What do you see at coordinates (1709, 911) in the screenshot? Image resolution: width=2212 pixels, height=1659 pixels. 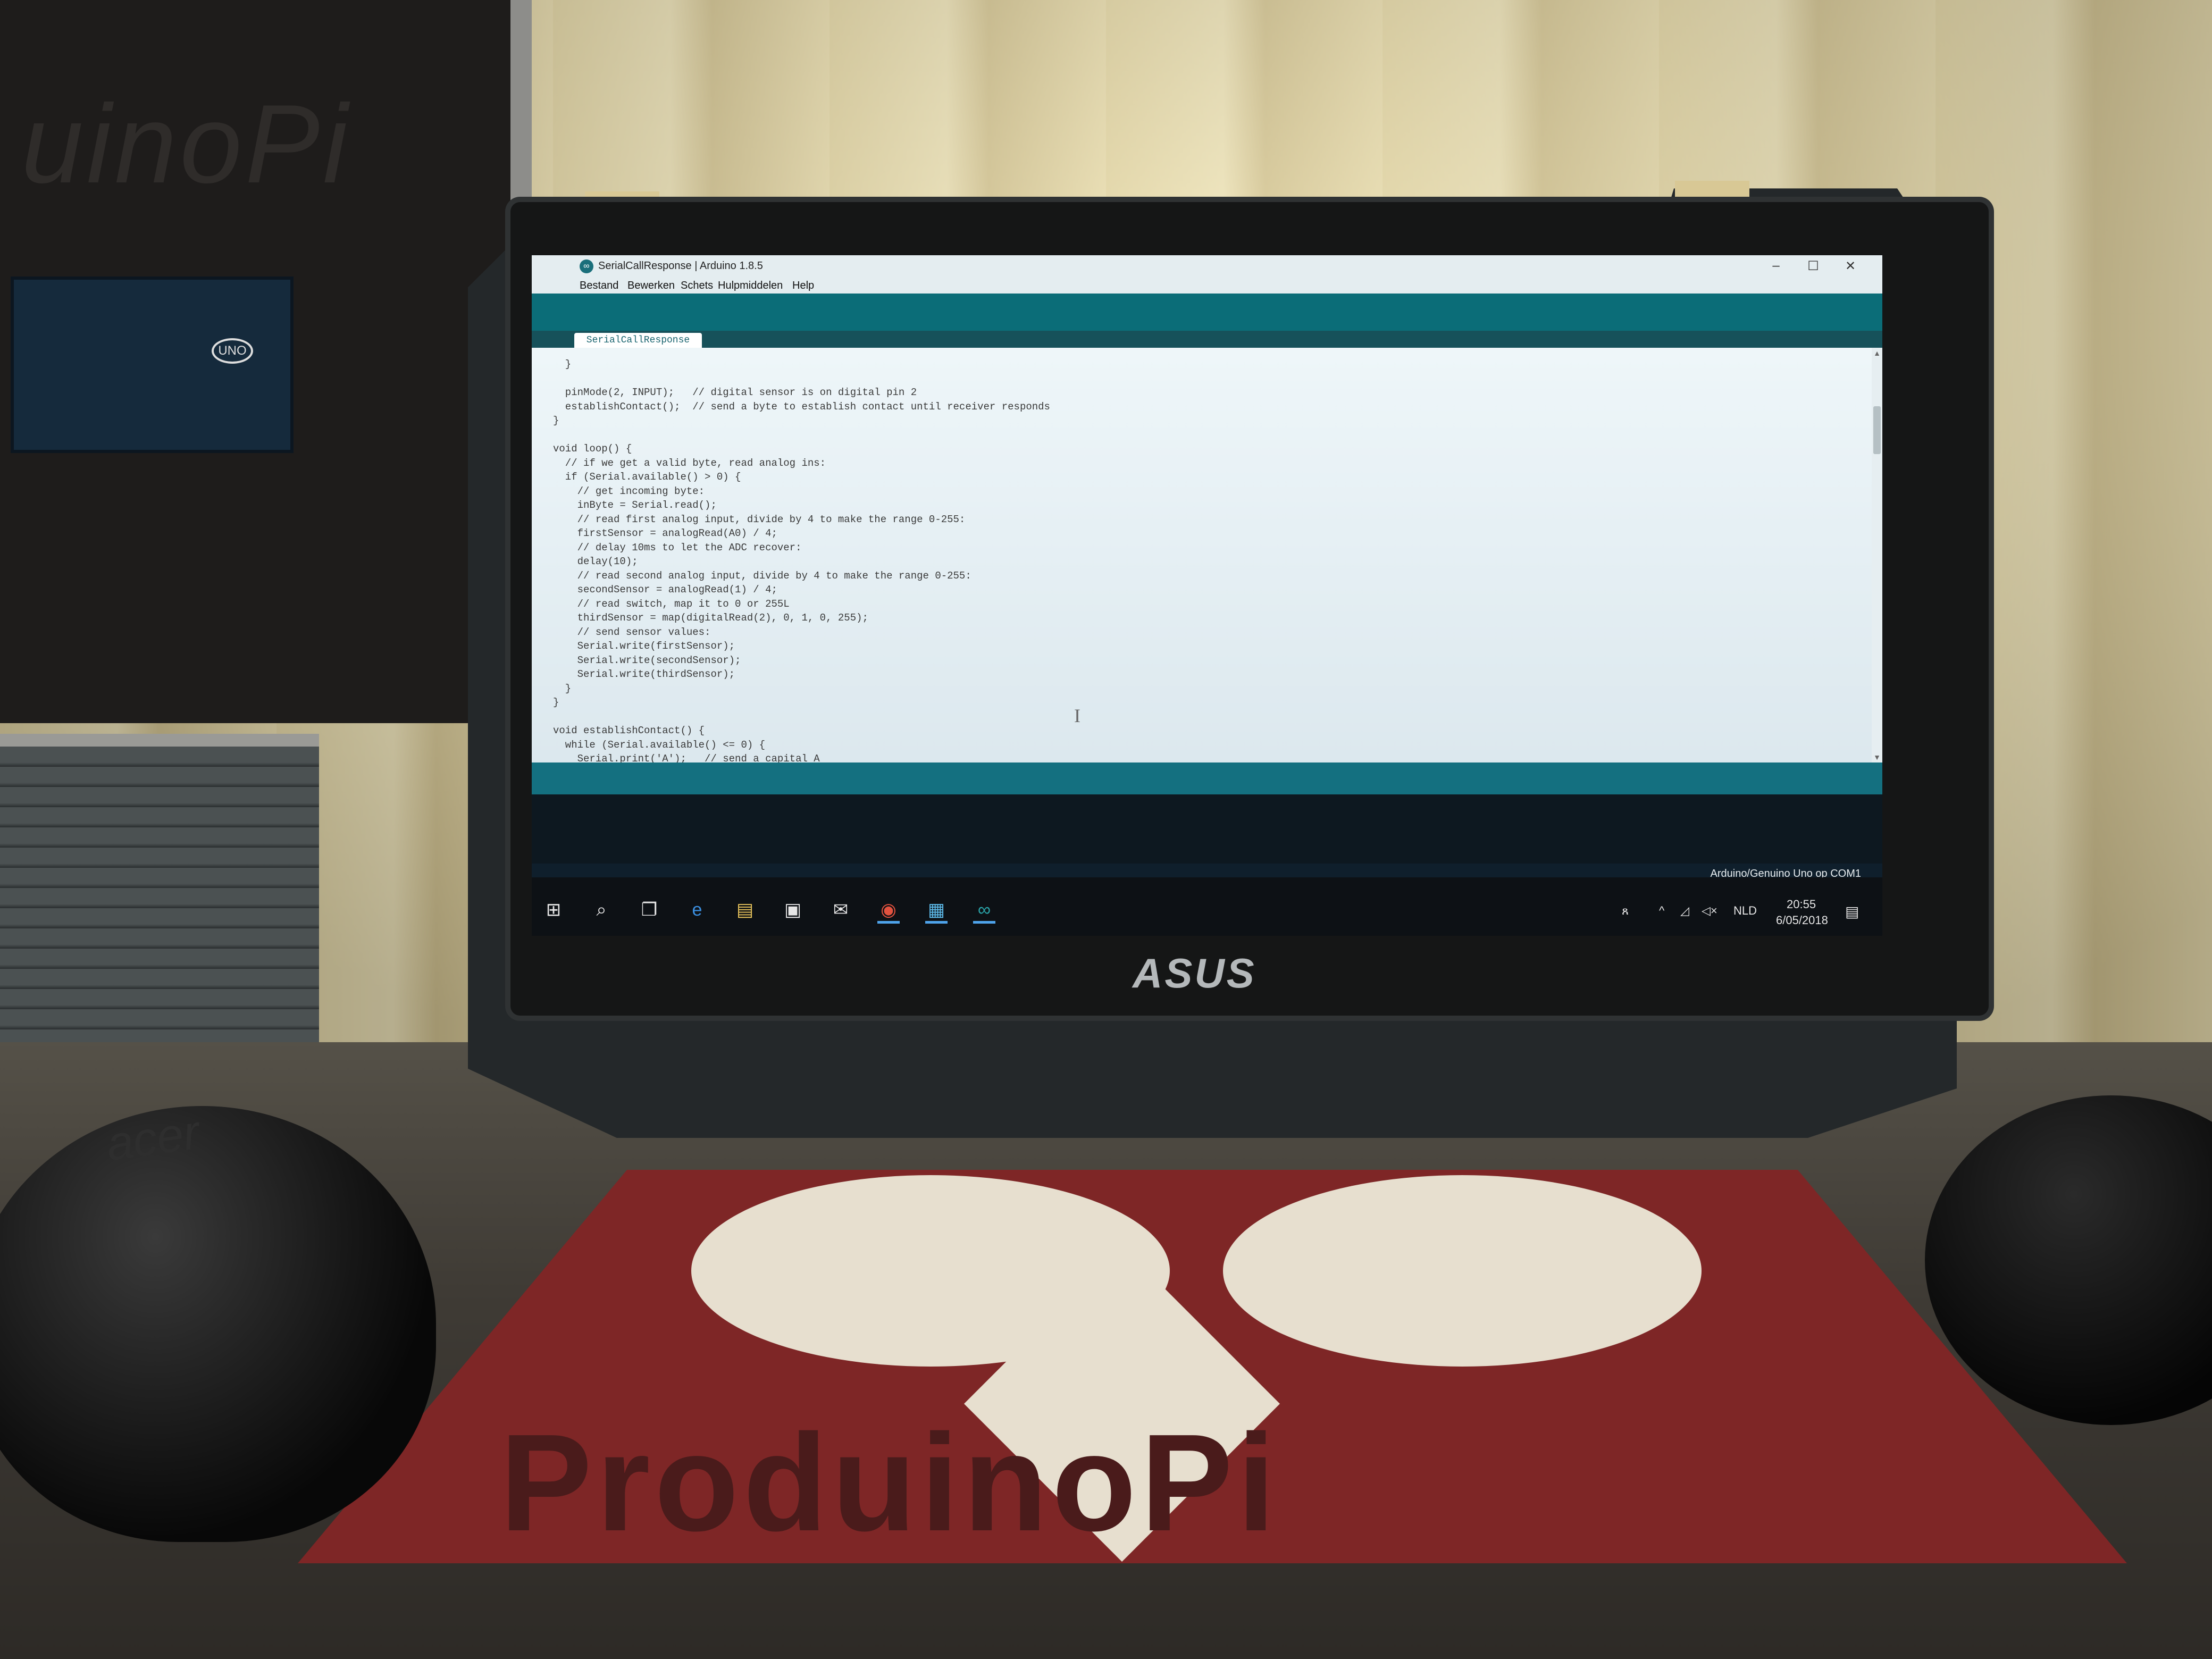 I see `volume-muted-icon: ◁×` at bounding box center [1709, 911].